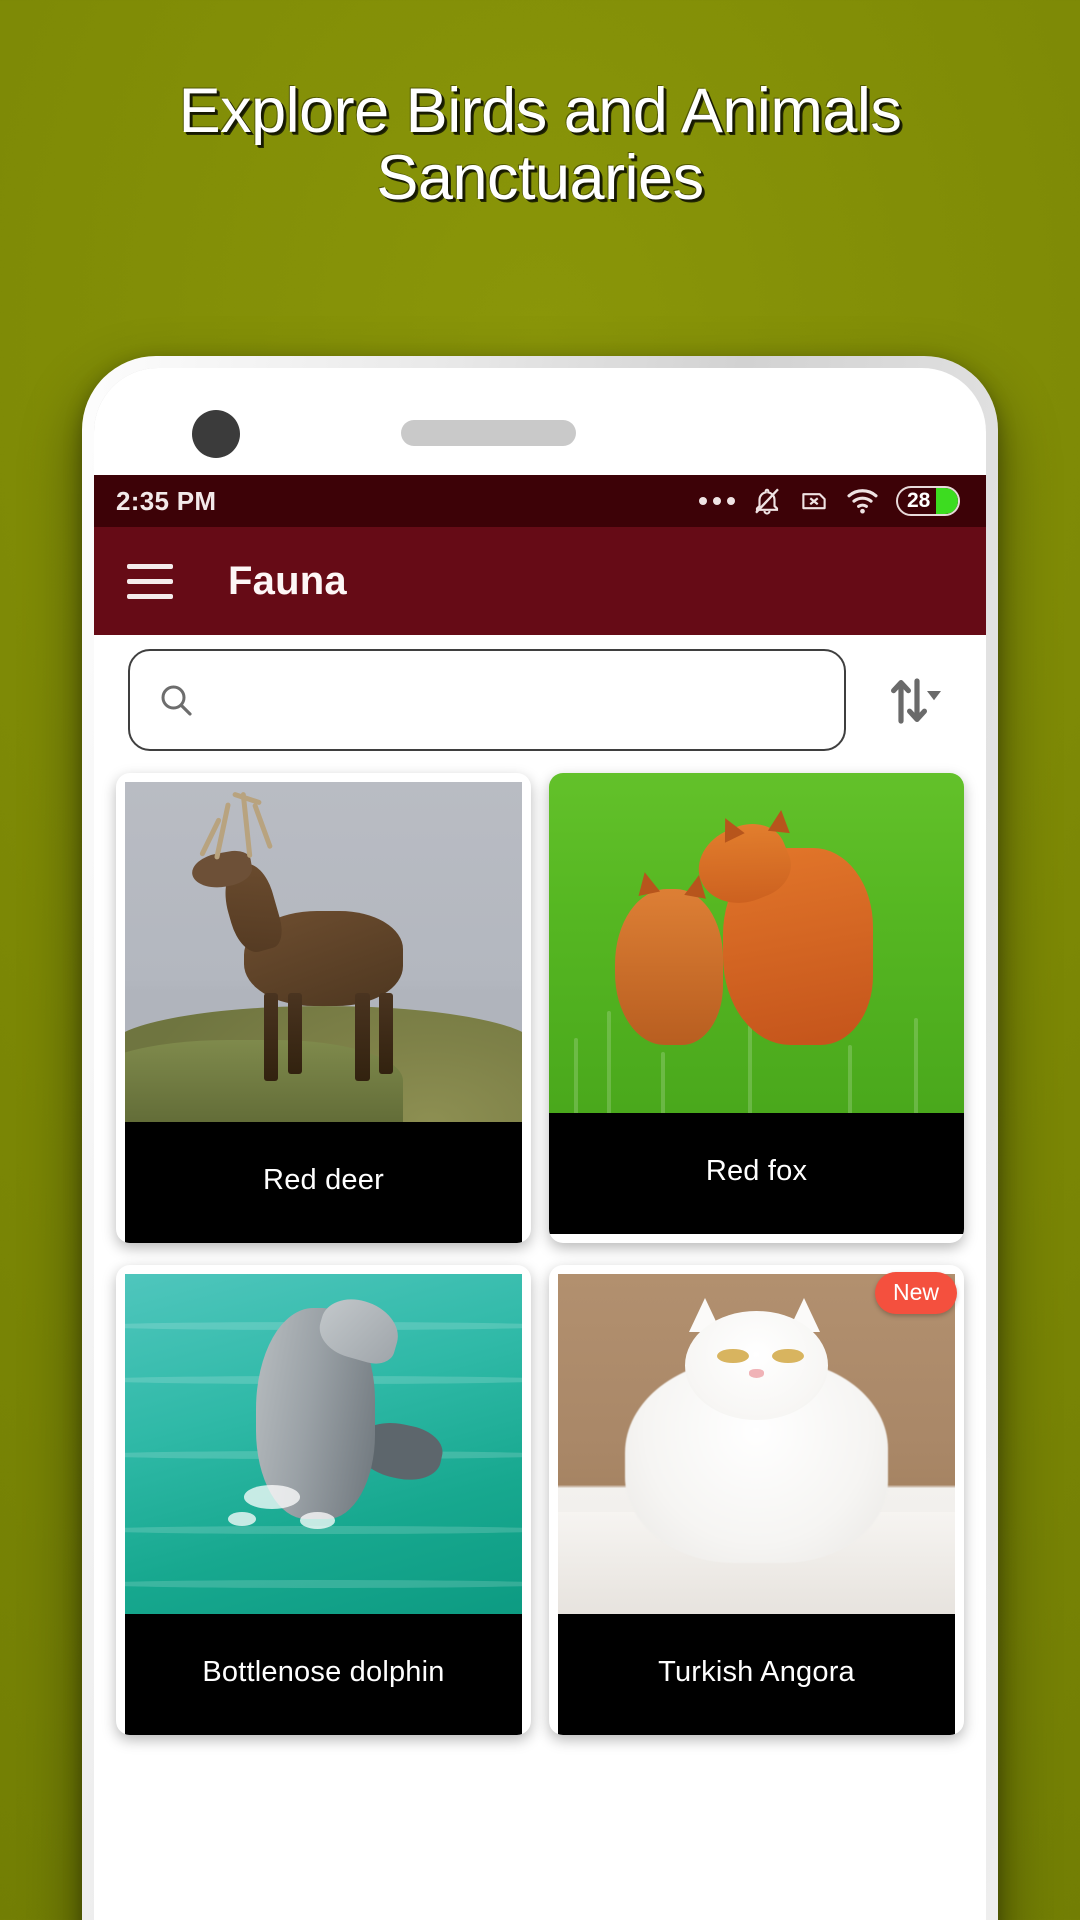 This screenshot has width=1080, height=1920. I want to click on sim-card-error-icon, so click(814, 501).